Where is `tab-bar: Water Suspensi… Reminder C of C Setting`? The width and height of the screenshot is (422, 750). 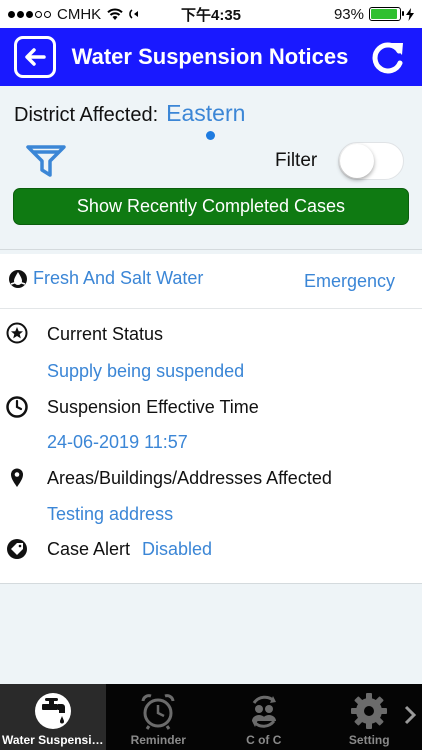 tab-bar: Water Suspensi… Reminder C of C Setting is located at coordinates (211, 717).